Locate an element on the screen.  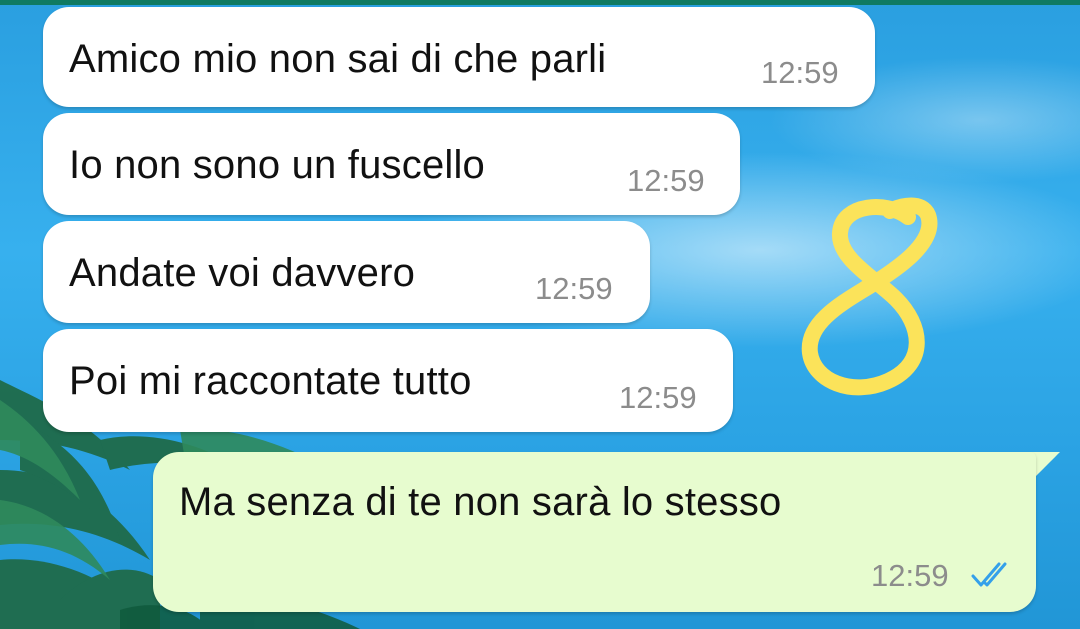
message-text: Poi mi raccontate tutto is located at coordinates (270, 381).